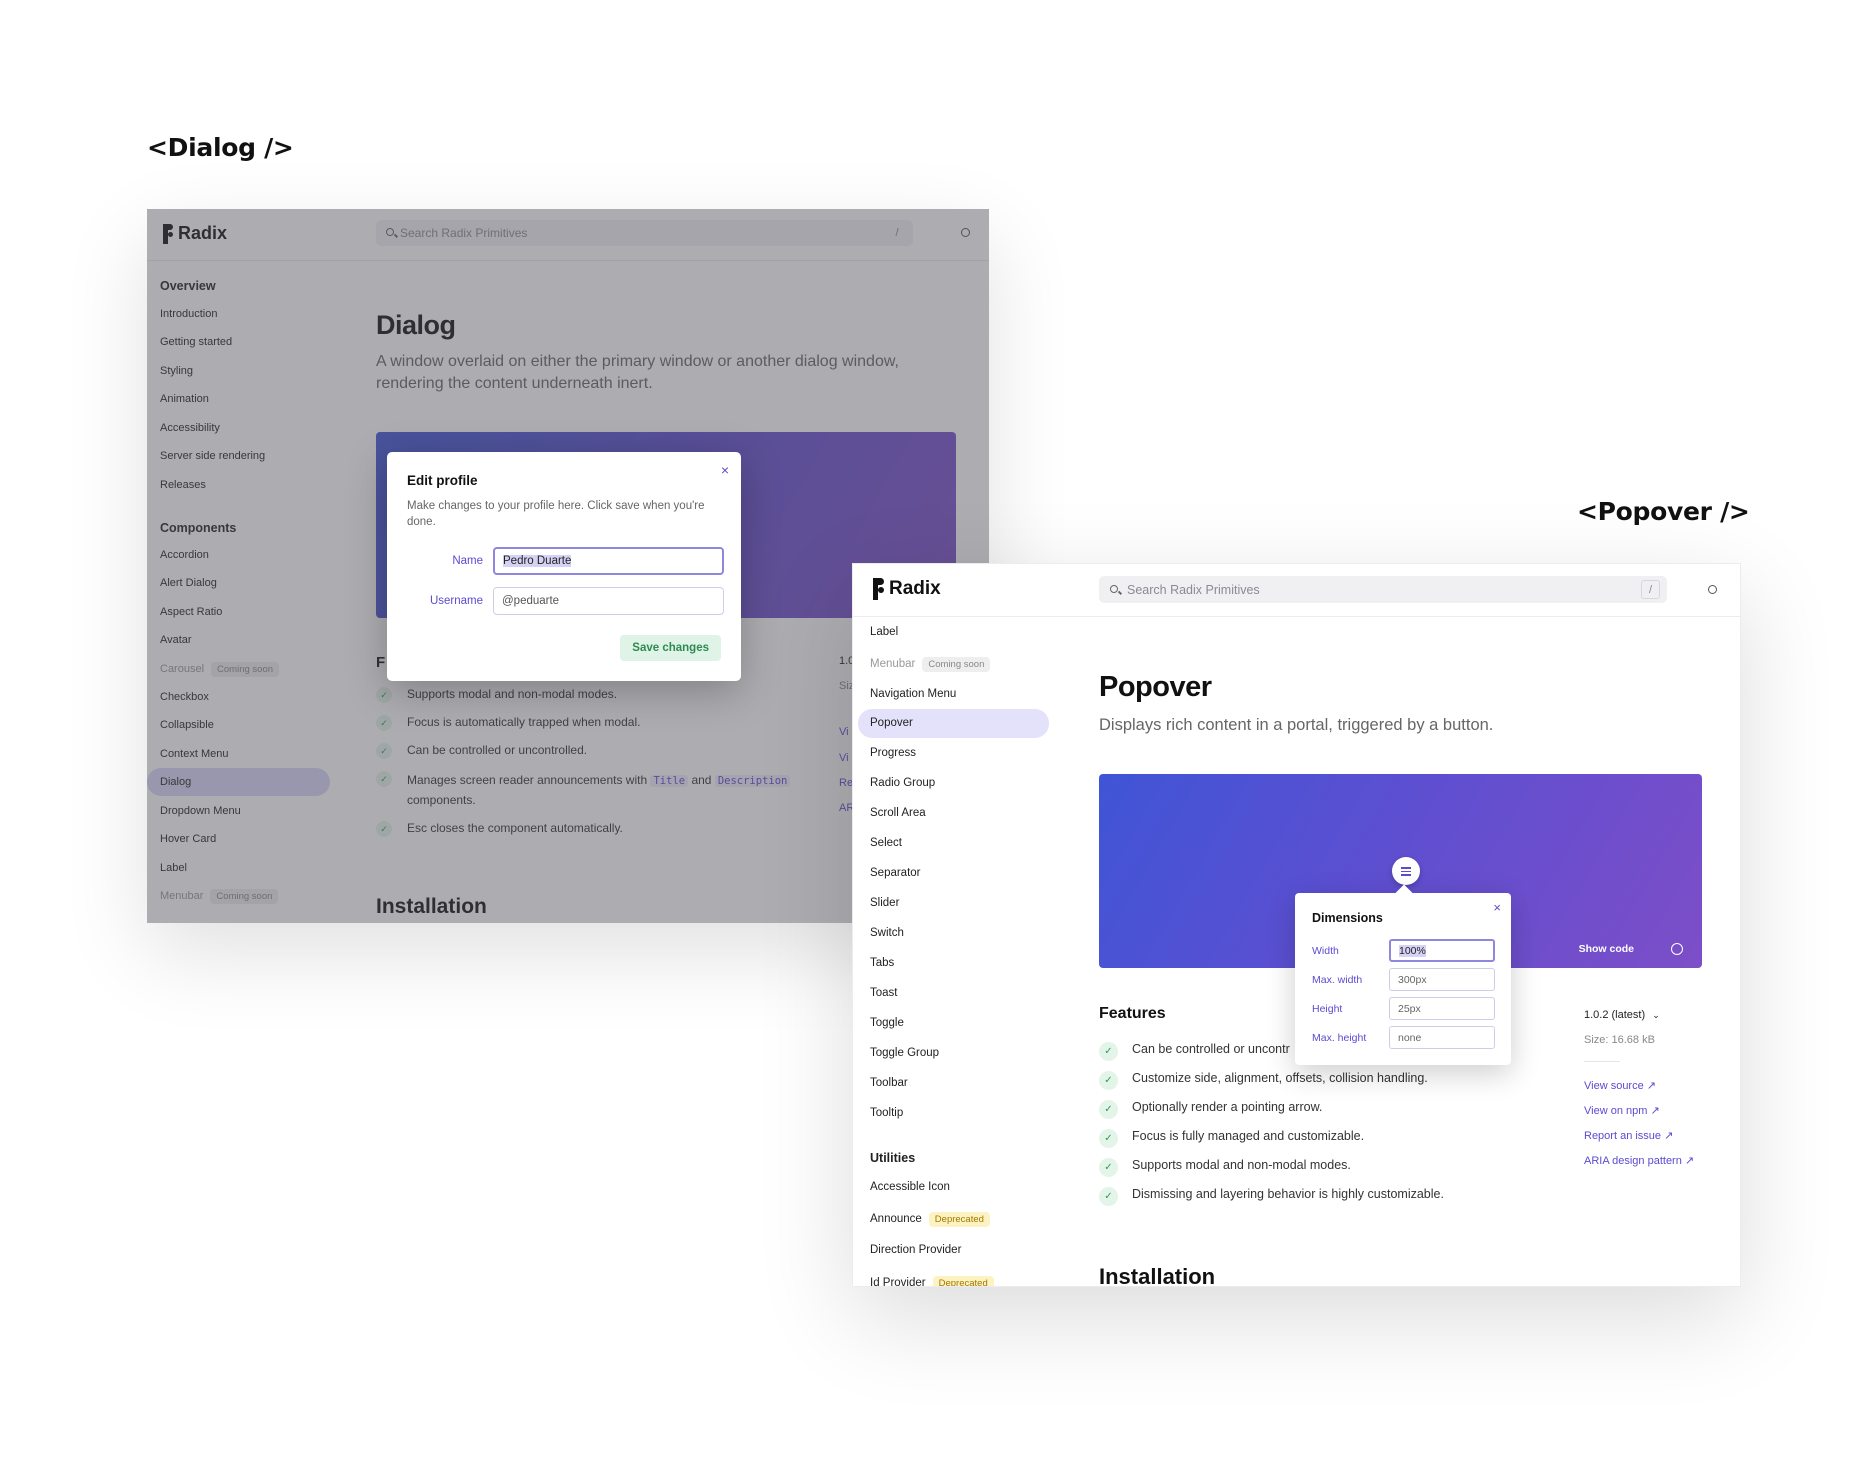  I want to click on link-text: View source, so click(1614, 1086).